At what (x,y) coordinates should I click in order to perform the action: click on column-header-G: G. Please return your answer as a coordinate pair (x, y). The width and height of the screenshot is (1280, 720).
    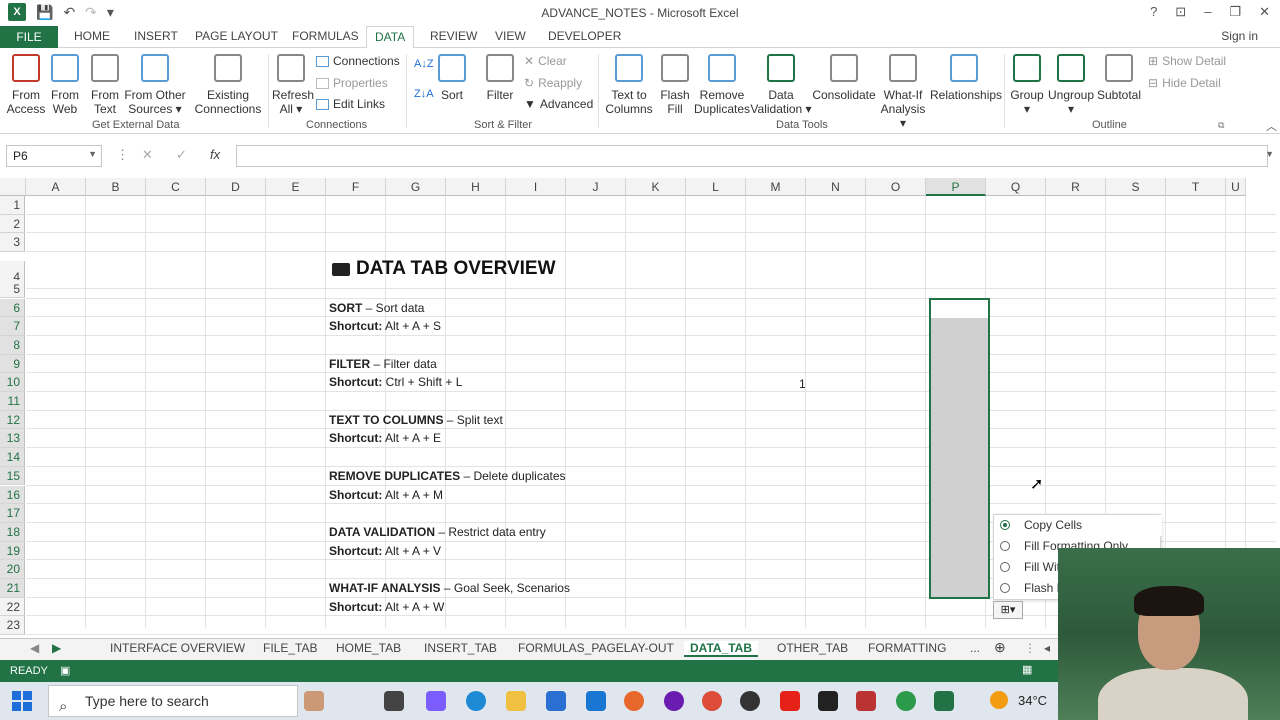
    Looking at the image, I should click on (416, 187).